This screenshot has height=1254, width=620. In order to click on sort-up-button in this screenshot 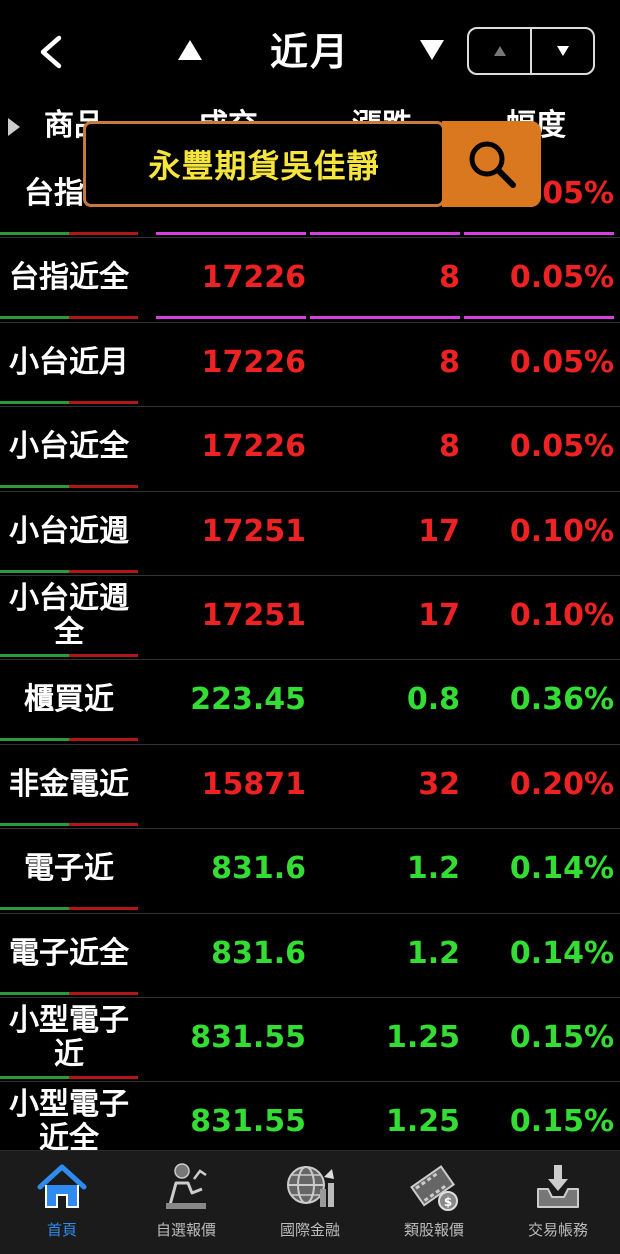, I will do `click(500, 51)`.